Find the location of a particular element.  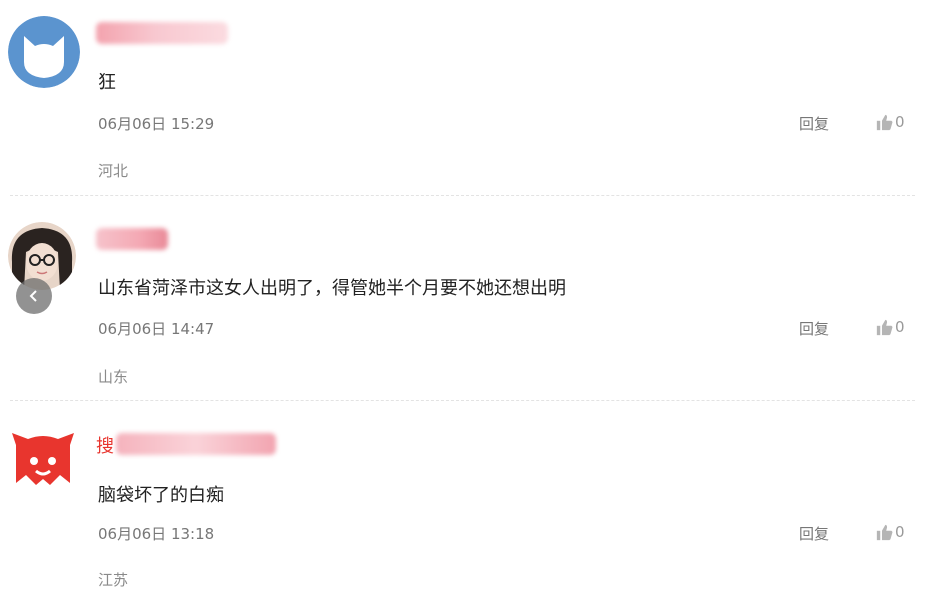

comment-text: 狂 is located at coordinates (107, 82).